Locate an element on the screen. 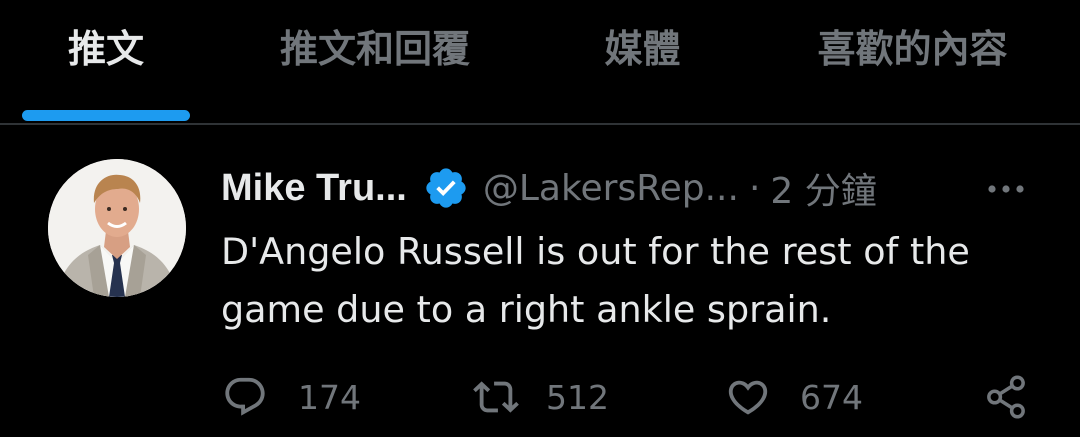 This screenshot has width=1080, height=437. avatar is located at coordinates (117, 228).